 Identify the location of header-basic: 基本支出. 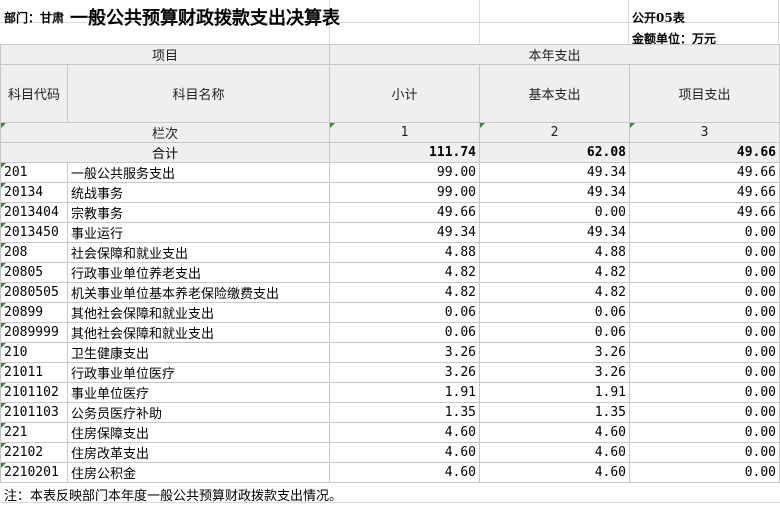
(555, 93).